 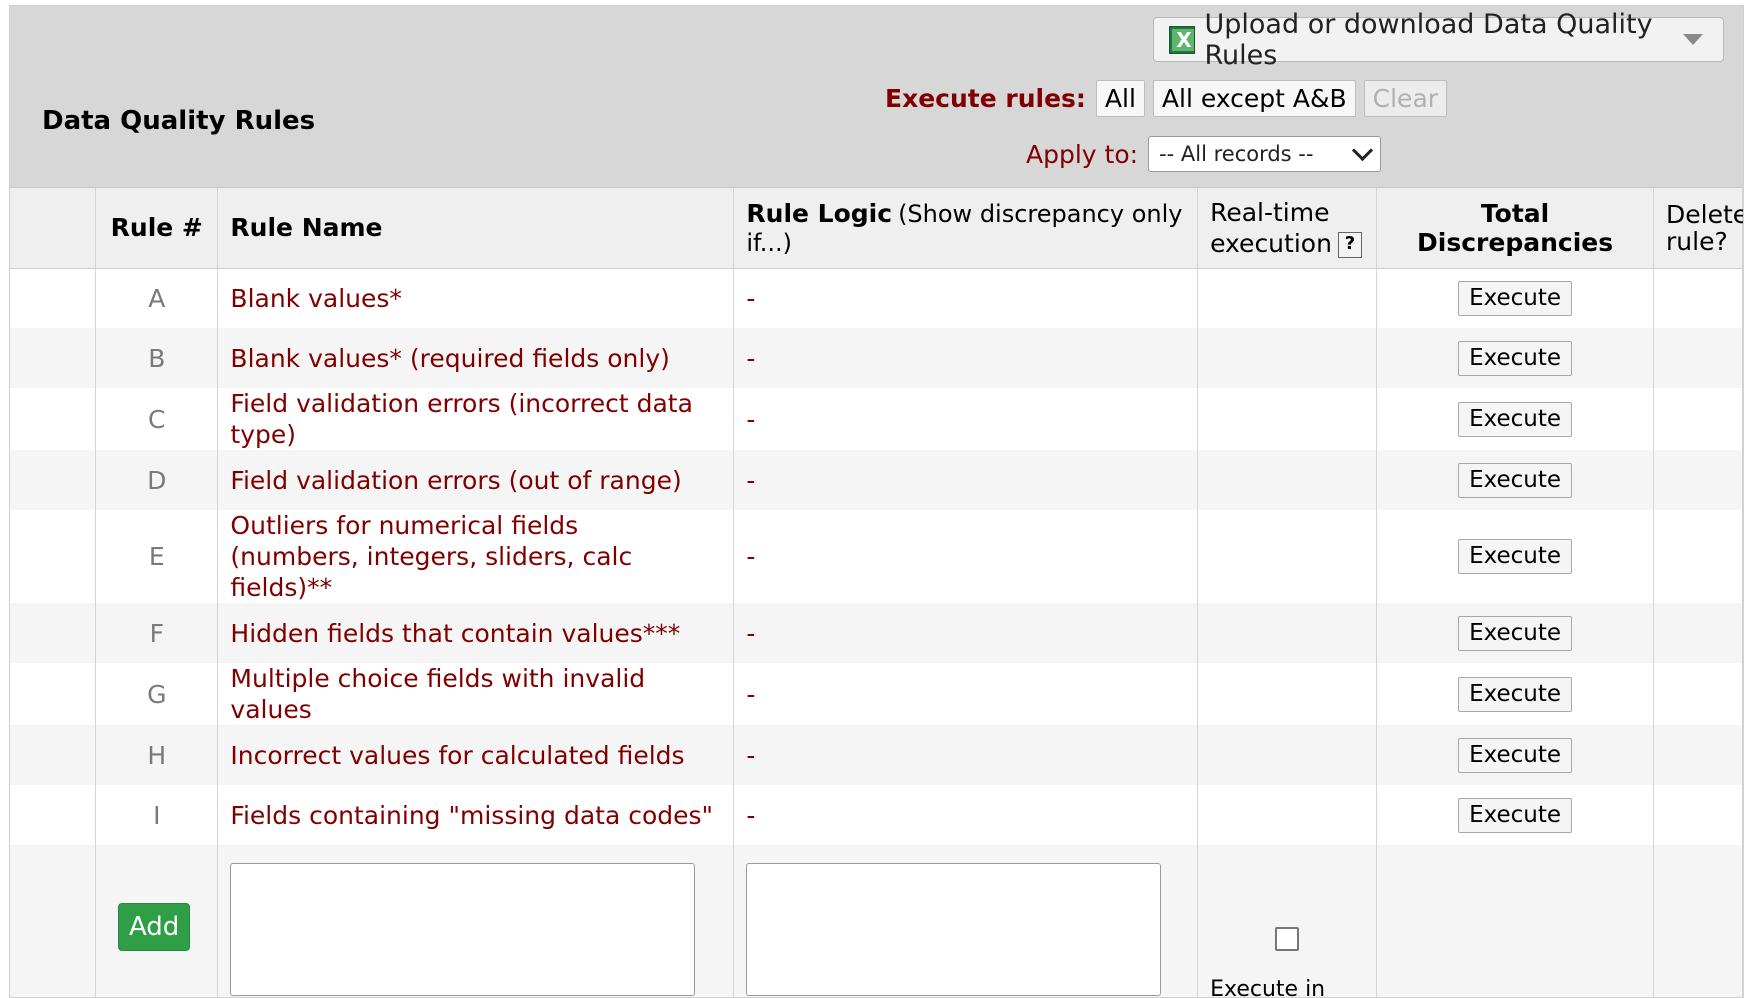 I want to click on new-rule-name-input, so click(x=463, y=929).